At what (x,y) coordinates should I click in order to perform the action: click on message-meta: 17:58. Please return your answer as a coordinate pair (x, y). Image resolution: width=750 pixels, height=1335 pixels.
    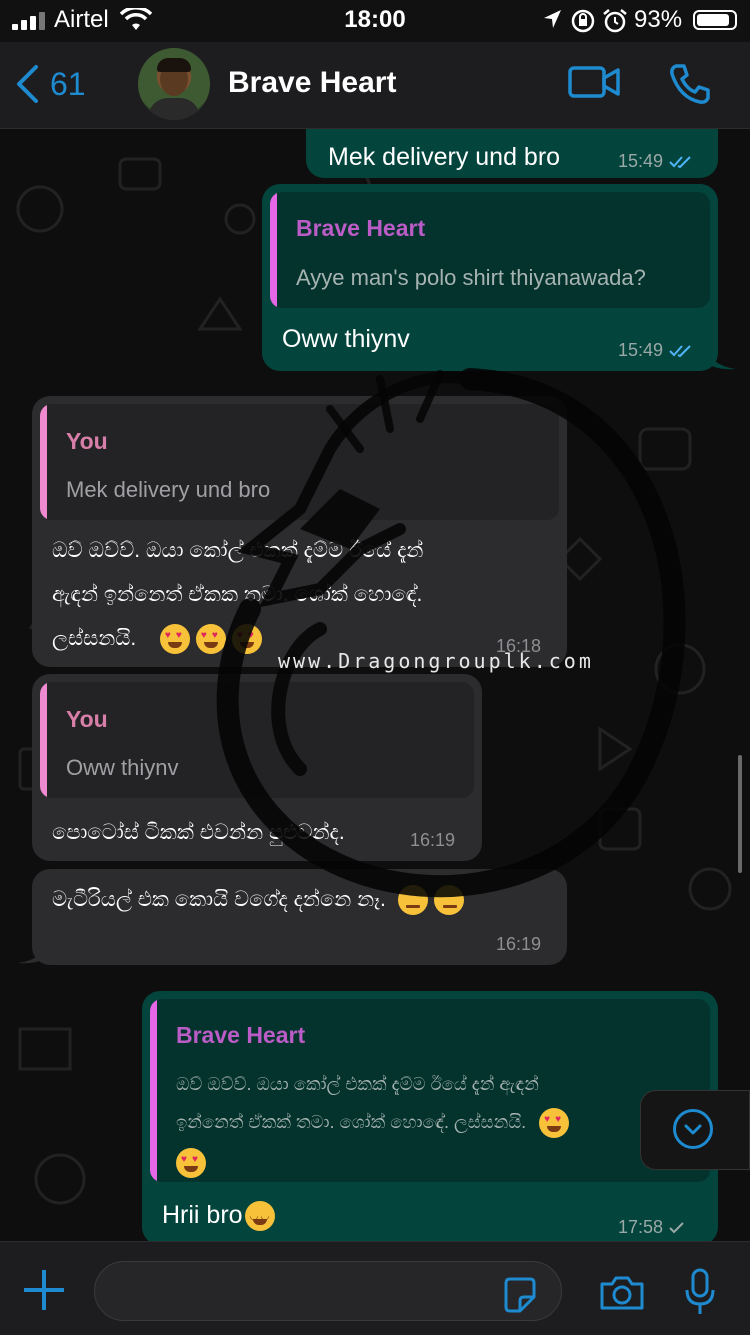
    Looking at the image, I should click on (651, 1227).